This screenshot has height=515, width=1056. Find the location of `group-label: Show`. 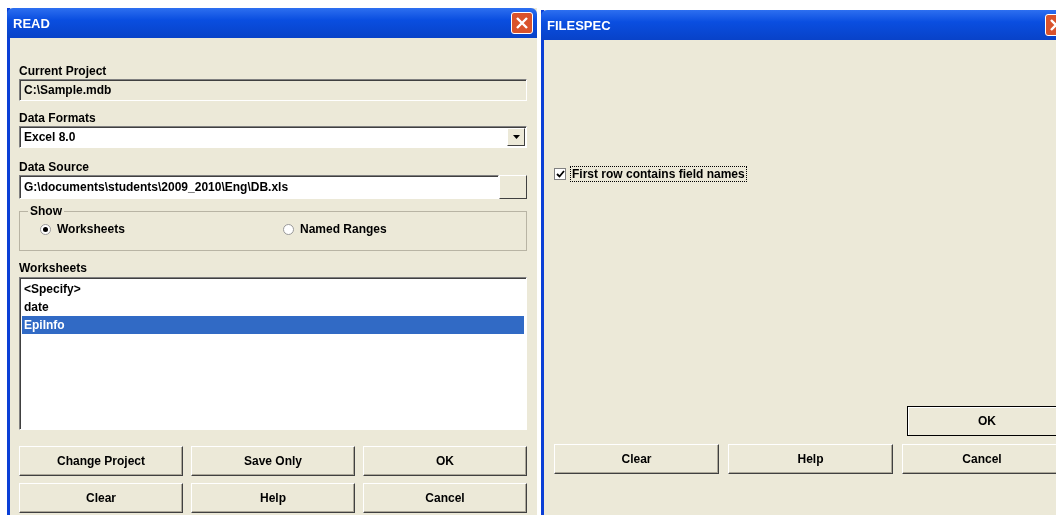

group-label: Show is located at coordinates (46, 211).